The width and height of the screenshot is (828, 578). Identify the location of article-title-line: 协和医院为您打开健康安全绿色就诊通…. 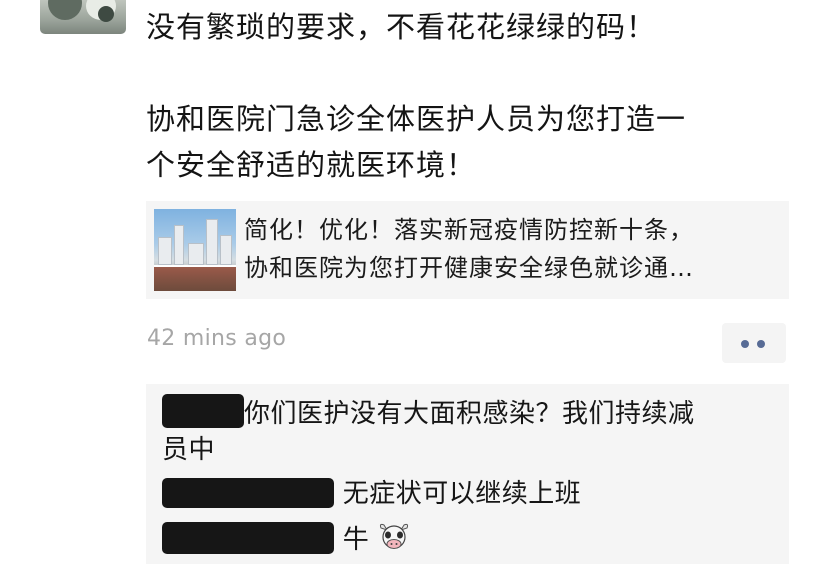
(469, 268).